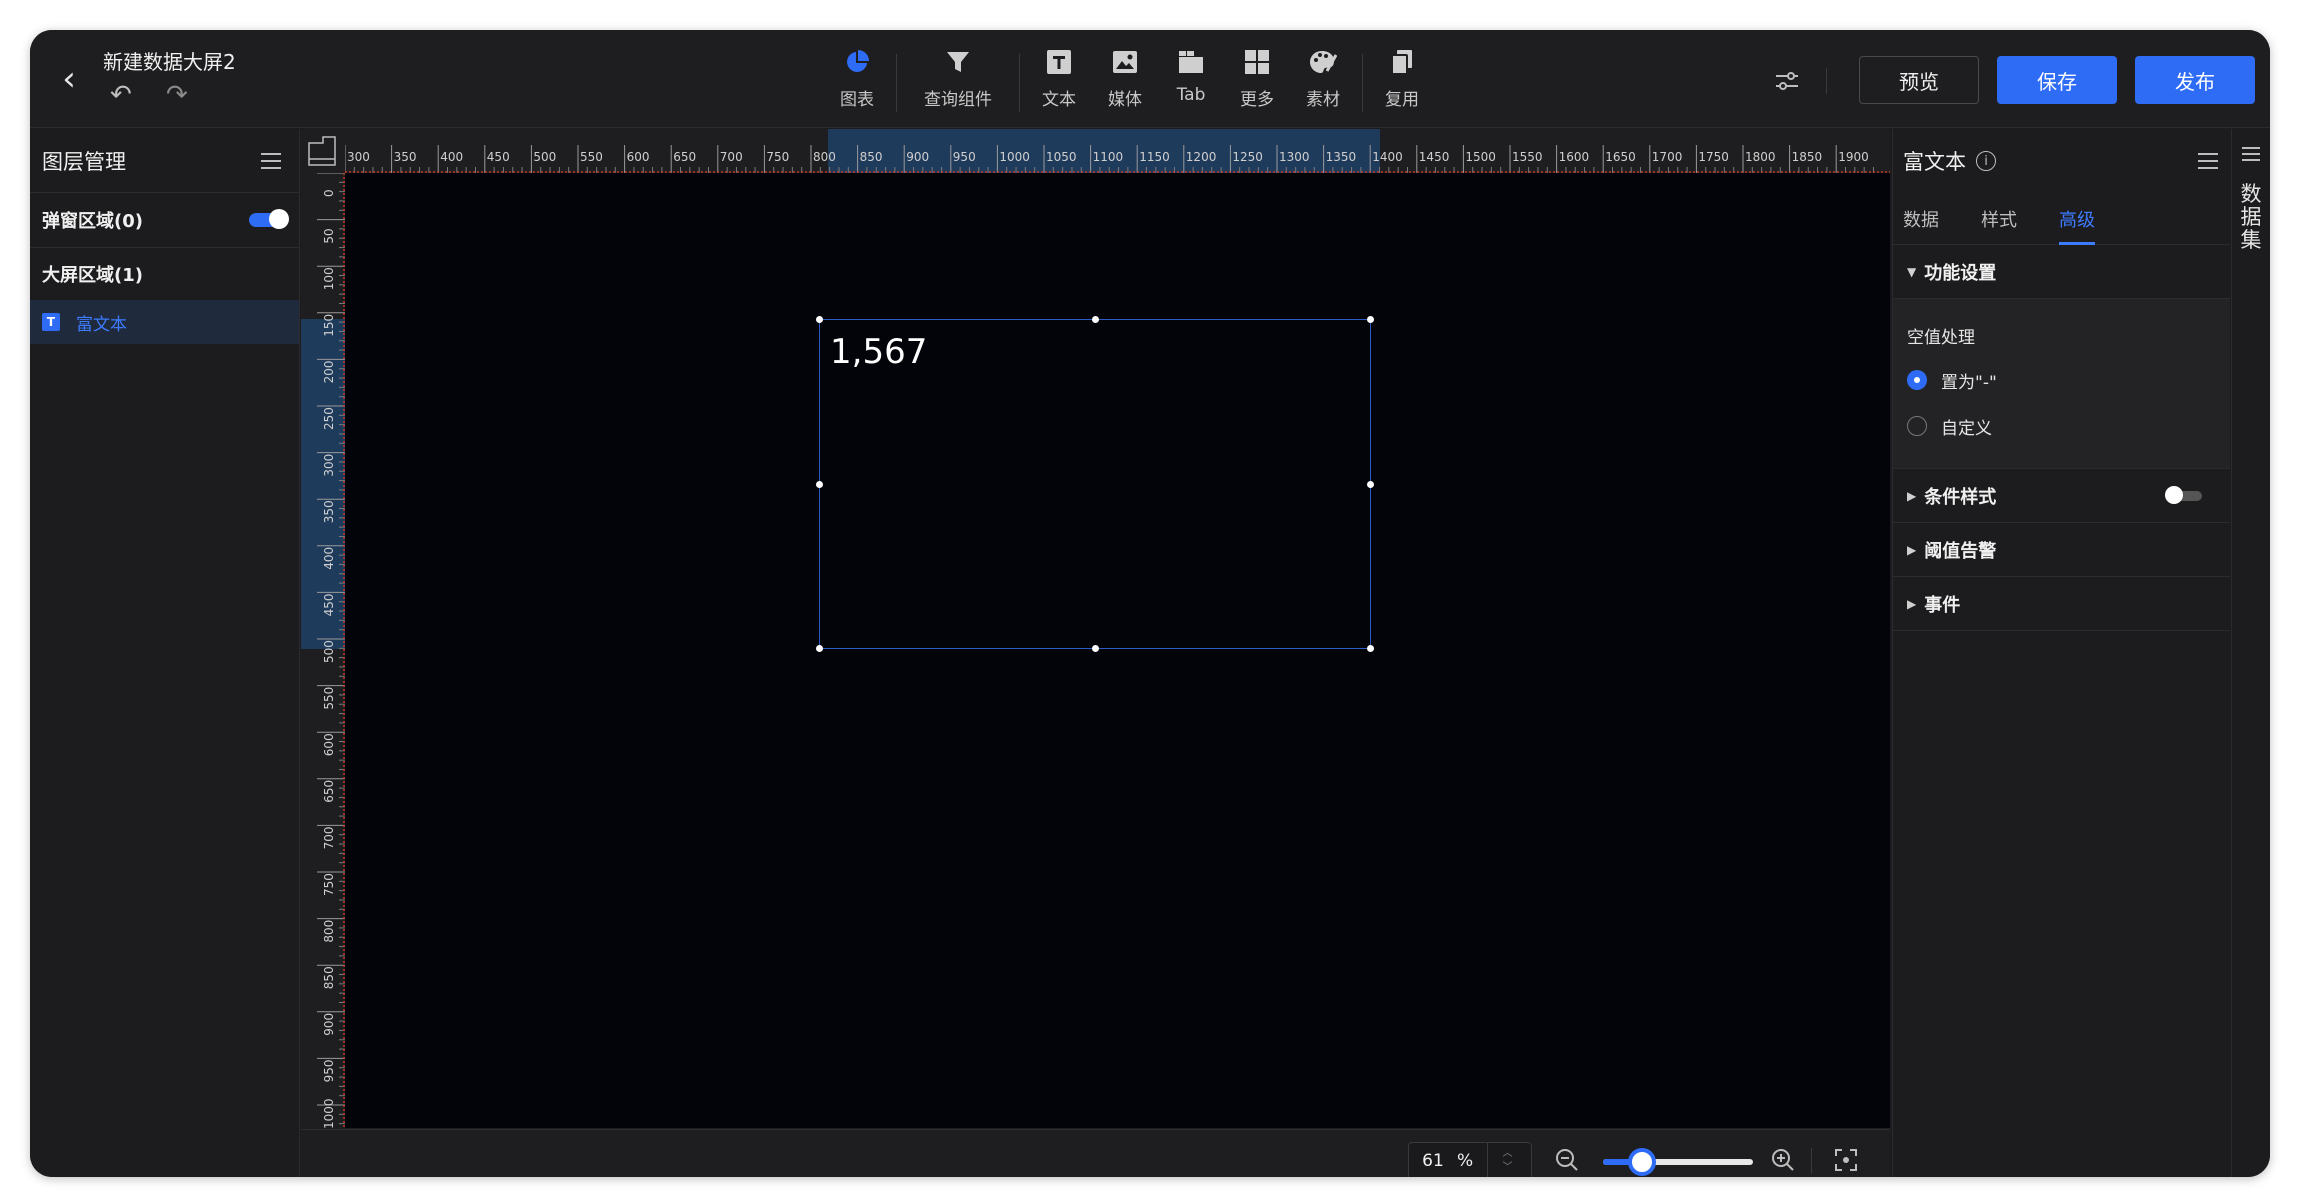 This screenshot has height=1197, width=2300. What do you see at coordinates (1934, 162) in the screenshot?
I see `property-panel-title: 富文本` at bounding box center [1934, 162].